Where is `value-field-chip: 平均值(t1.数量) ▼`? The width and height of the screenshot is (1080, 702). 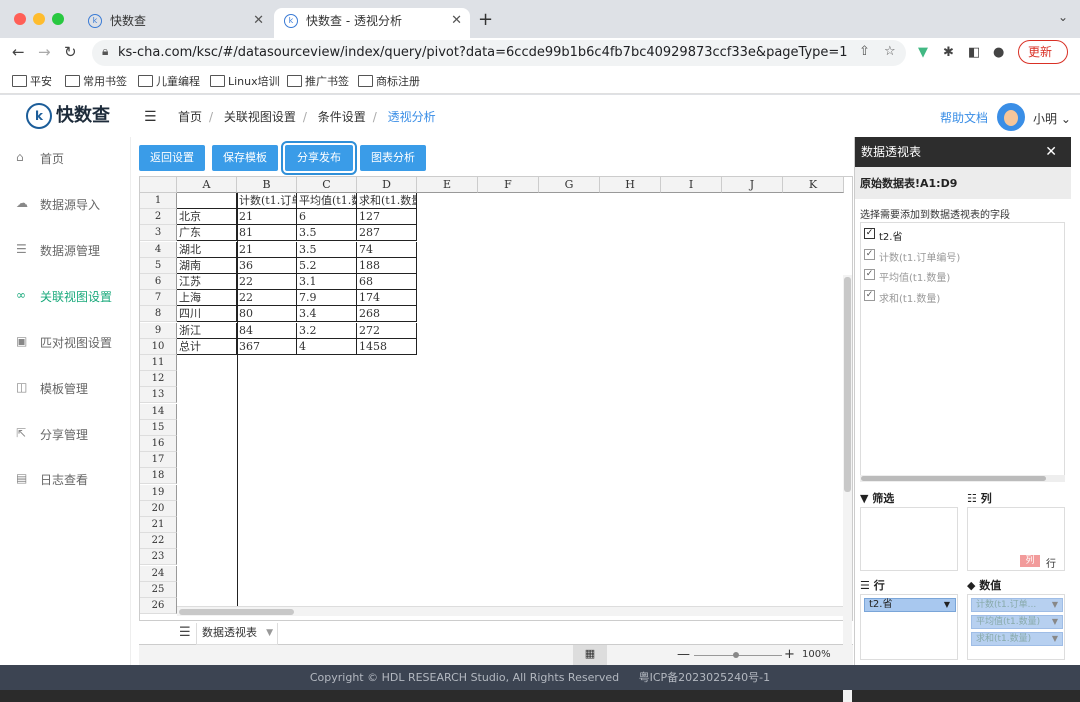 value-field-chip: 平均值(t1.数量) ▼ is located at coordinates (1017, 622).